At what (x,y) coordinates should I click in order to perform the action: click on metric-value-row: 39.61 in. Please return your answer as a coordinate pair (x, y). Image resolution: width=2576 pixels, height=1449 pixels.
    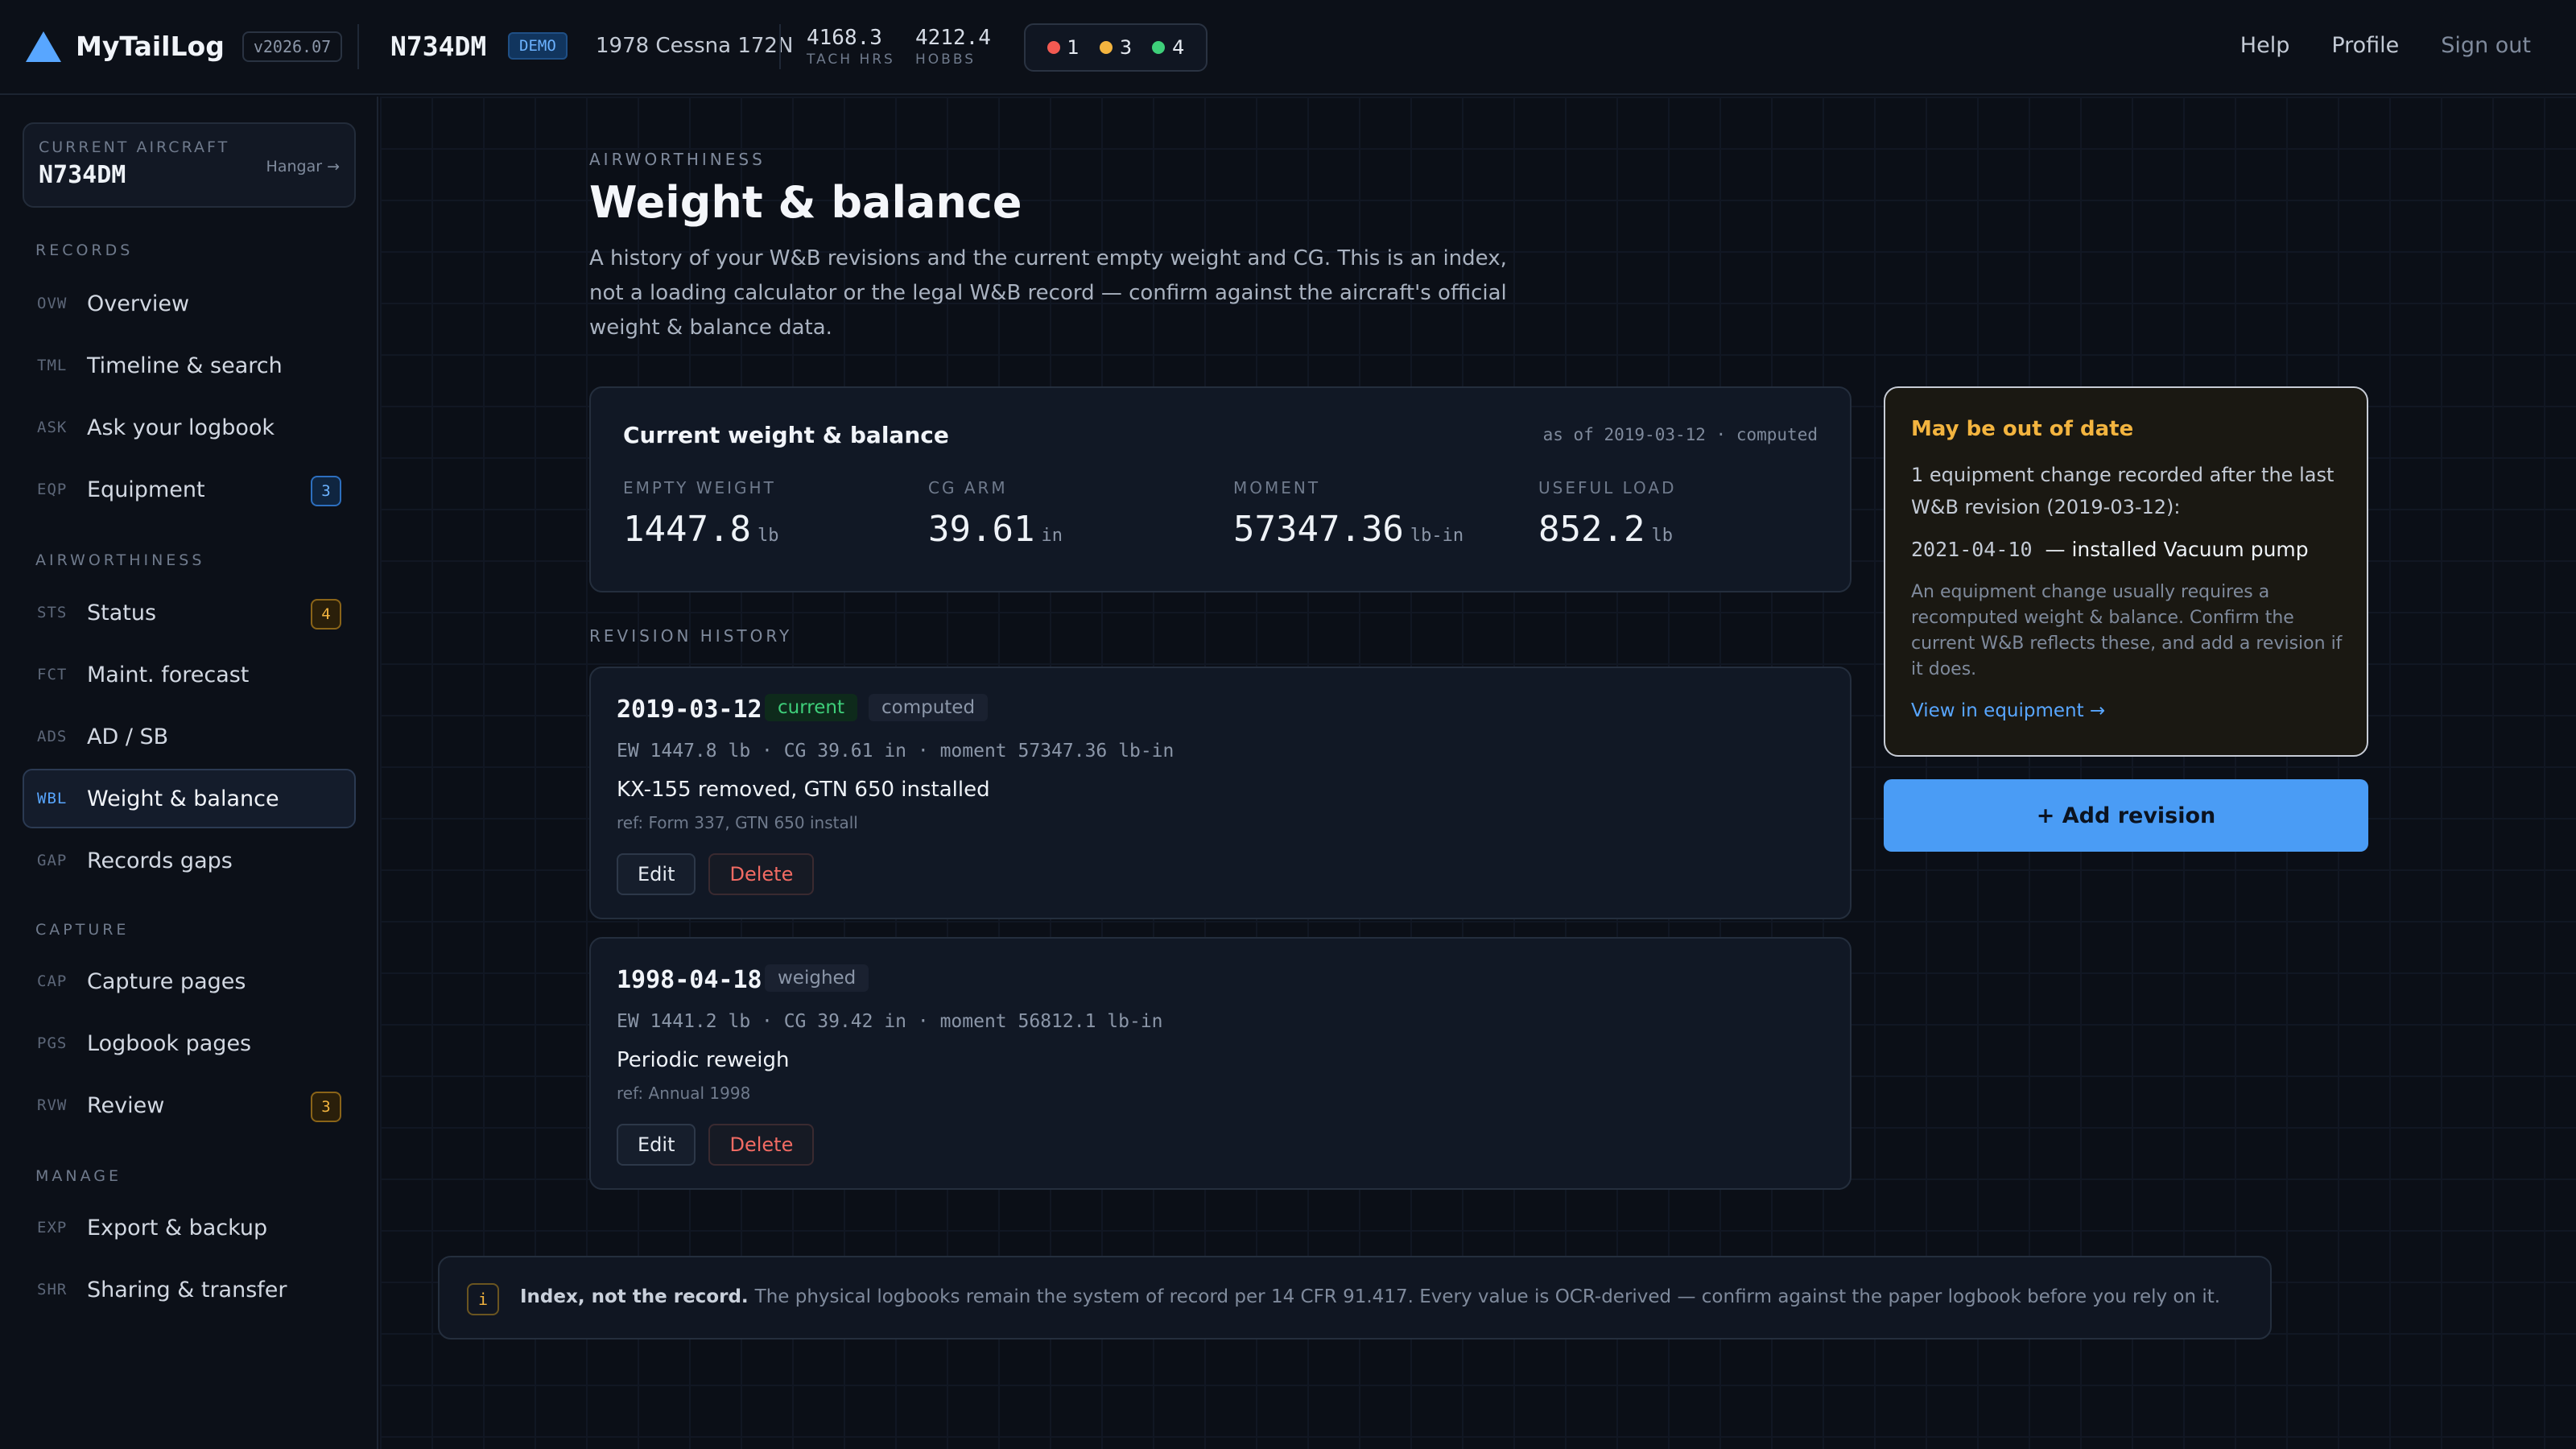
    Looking at the image, I should click on (995, 529).